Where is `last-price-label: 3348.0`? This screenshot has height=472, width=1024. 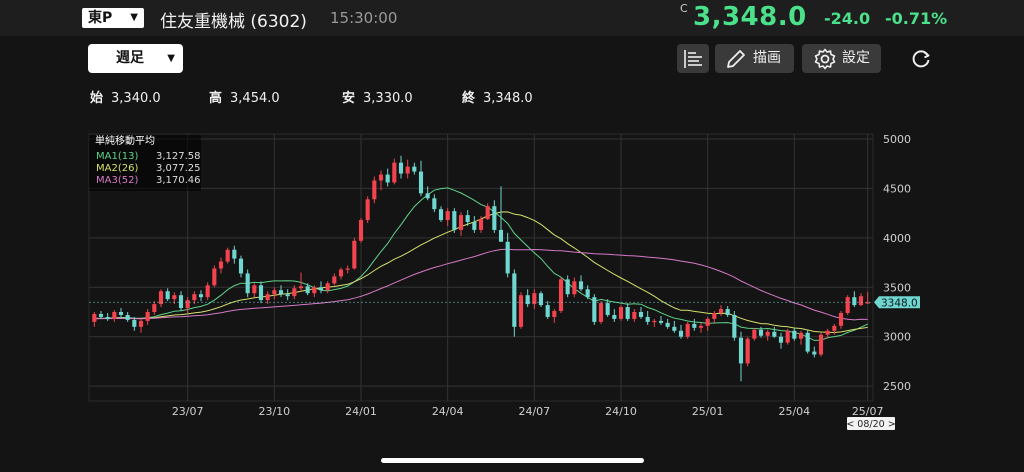 last-price-label: 3348.0 is located at coordinates (899, 303).